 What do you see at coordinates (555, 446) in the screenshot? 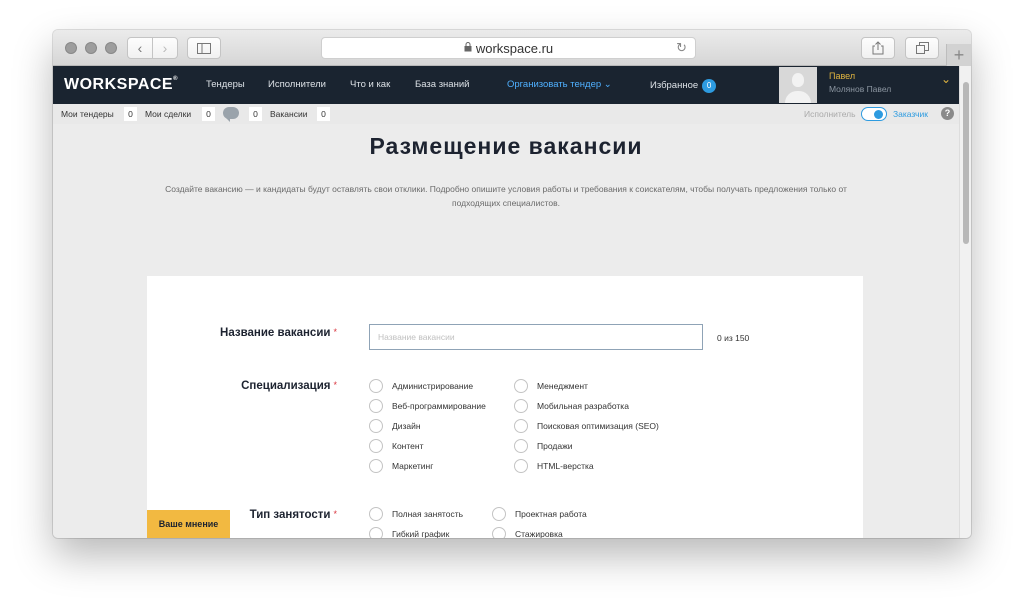
I see `specialization-option-label: Продажи` at bounding box center [555, 446].